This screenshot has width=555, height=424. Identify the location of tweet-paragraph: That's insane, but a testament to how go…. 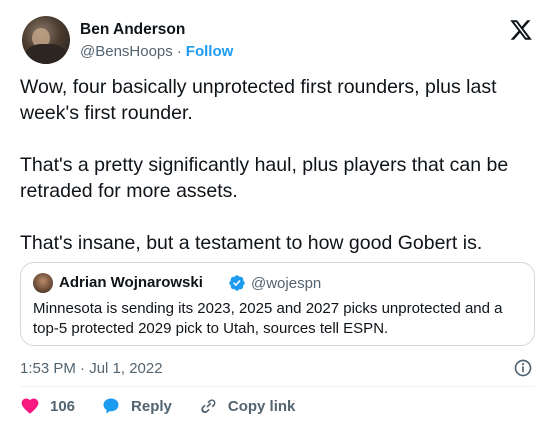
(251, 243).